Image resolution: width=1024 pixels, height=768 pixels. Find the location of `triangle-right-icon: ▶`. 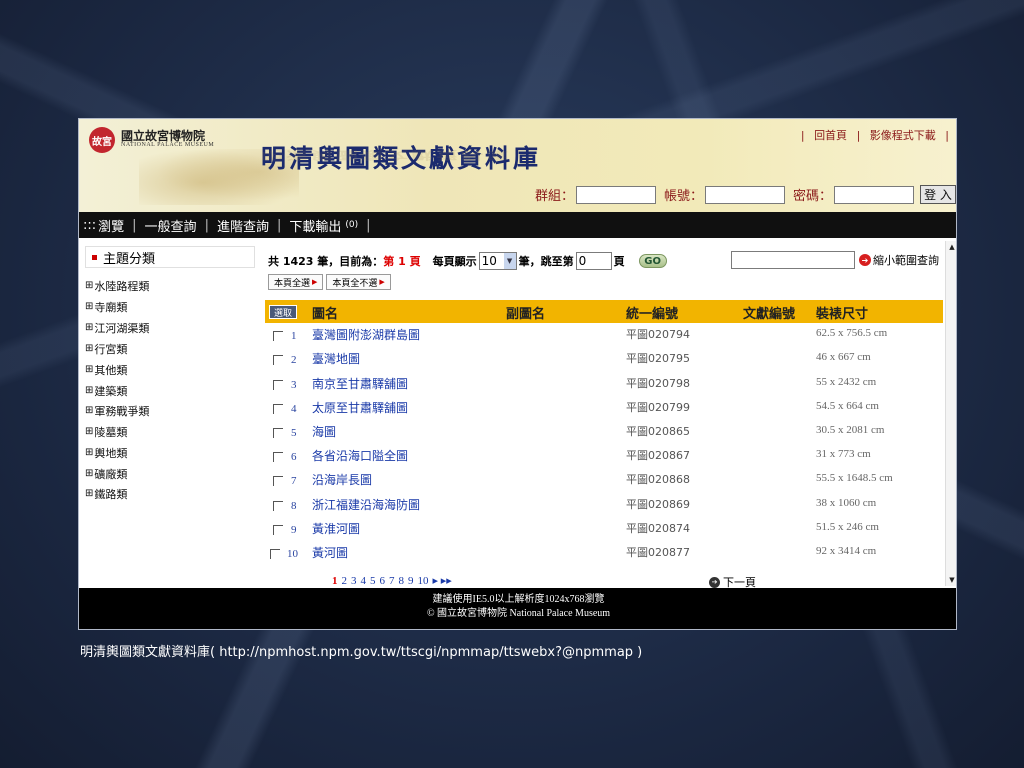

triangle-right-icon: ▶ is located at coordinates (382, 282).